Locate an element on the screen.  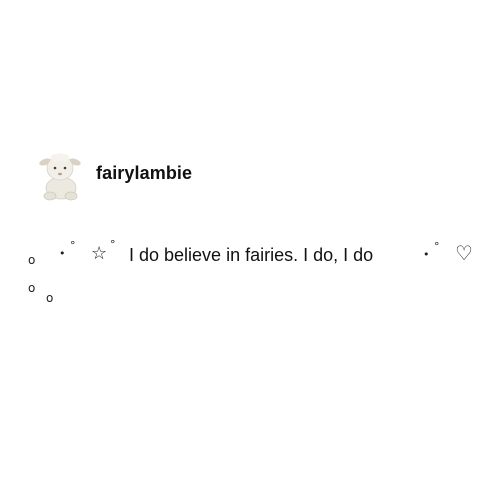
post-author: fairylambie is located at coordinates (113, 176).